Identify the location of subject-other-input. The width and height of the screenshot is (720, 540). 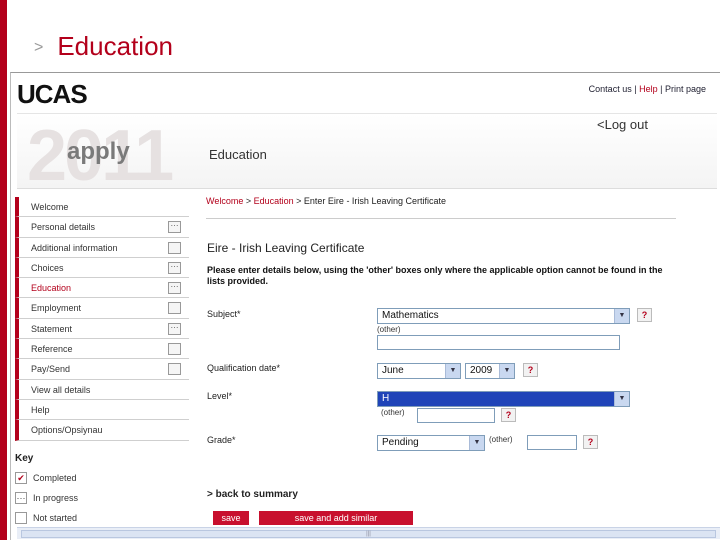
(498, 342).